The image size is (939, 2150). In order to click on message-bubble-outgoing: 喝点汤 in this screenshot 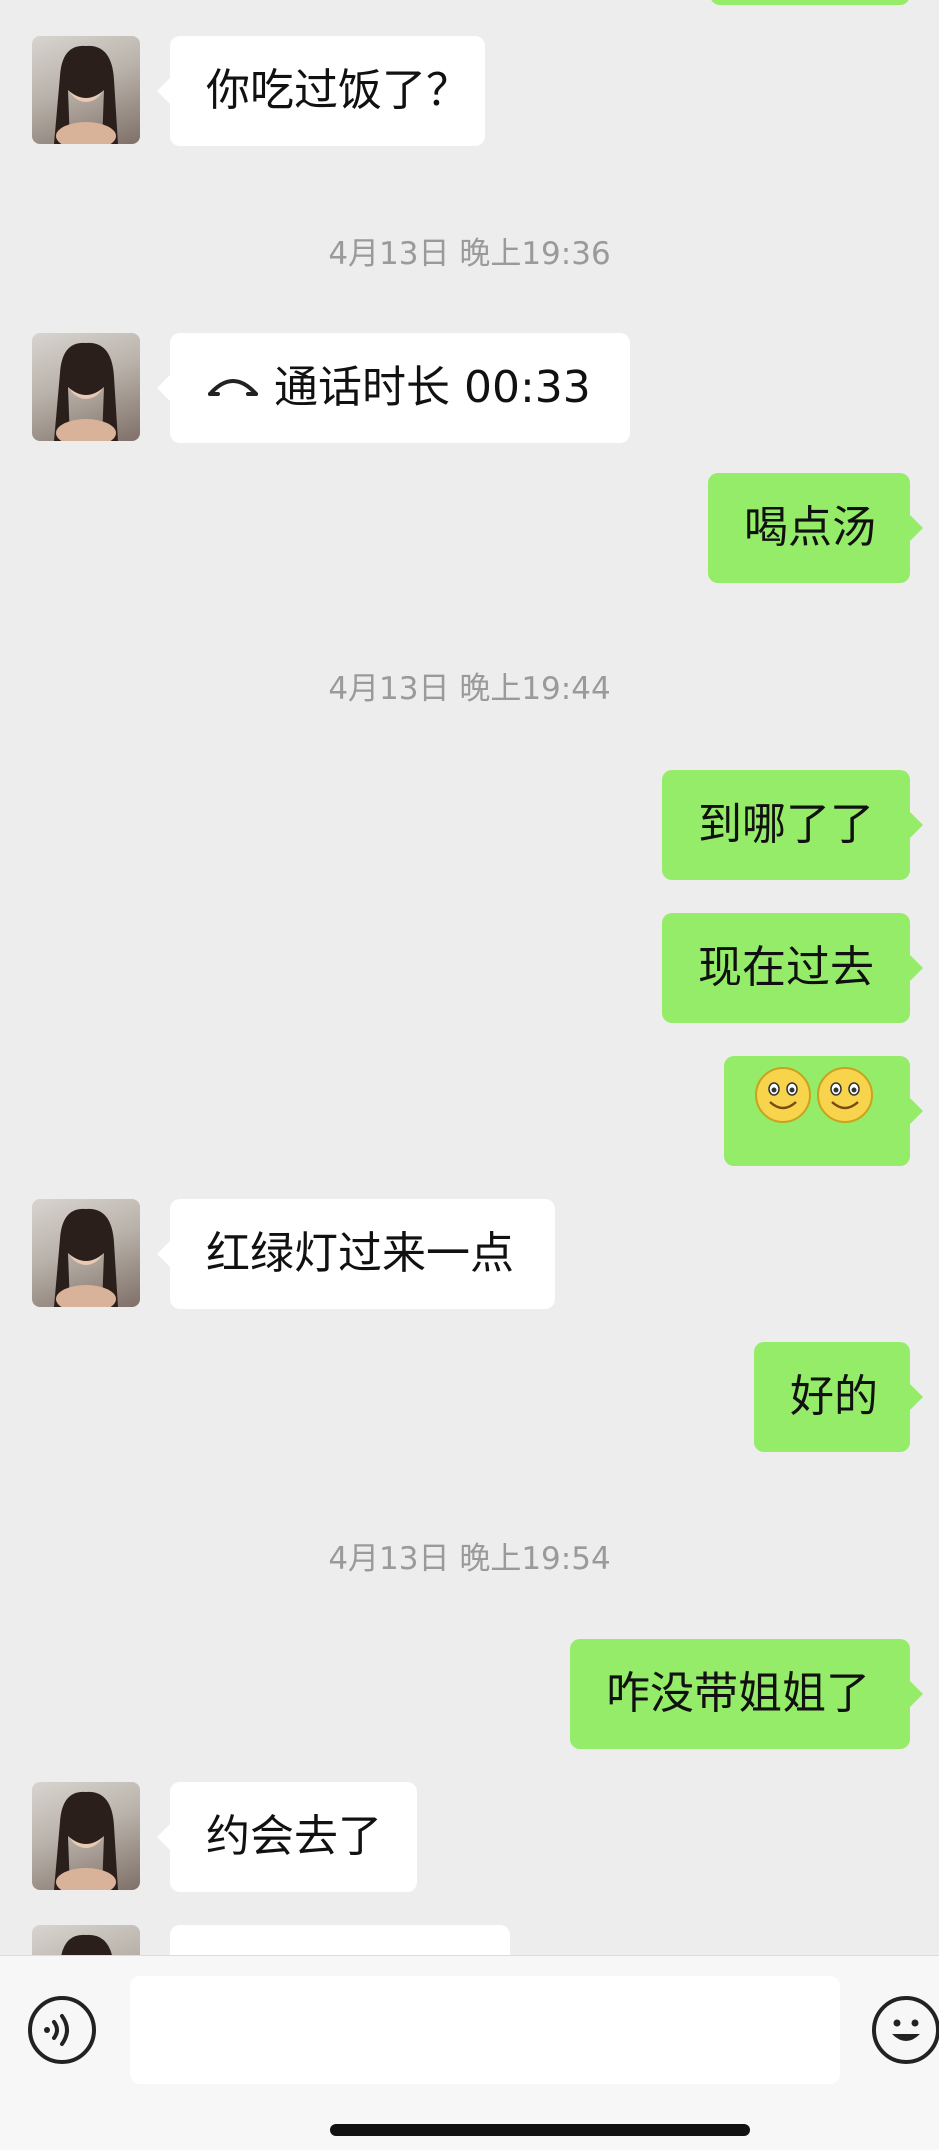, I will do `click(815, 528)`.